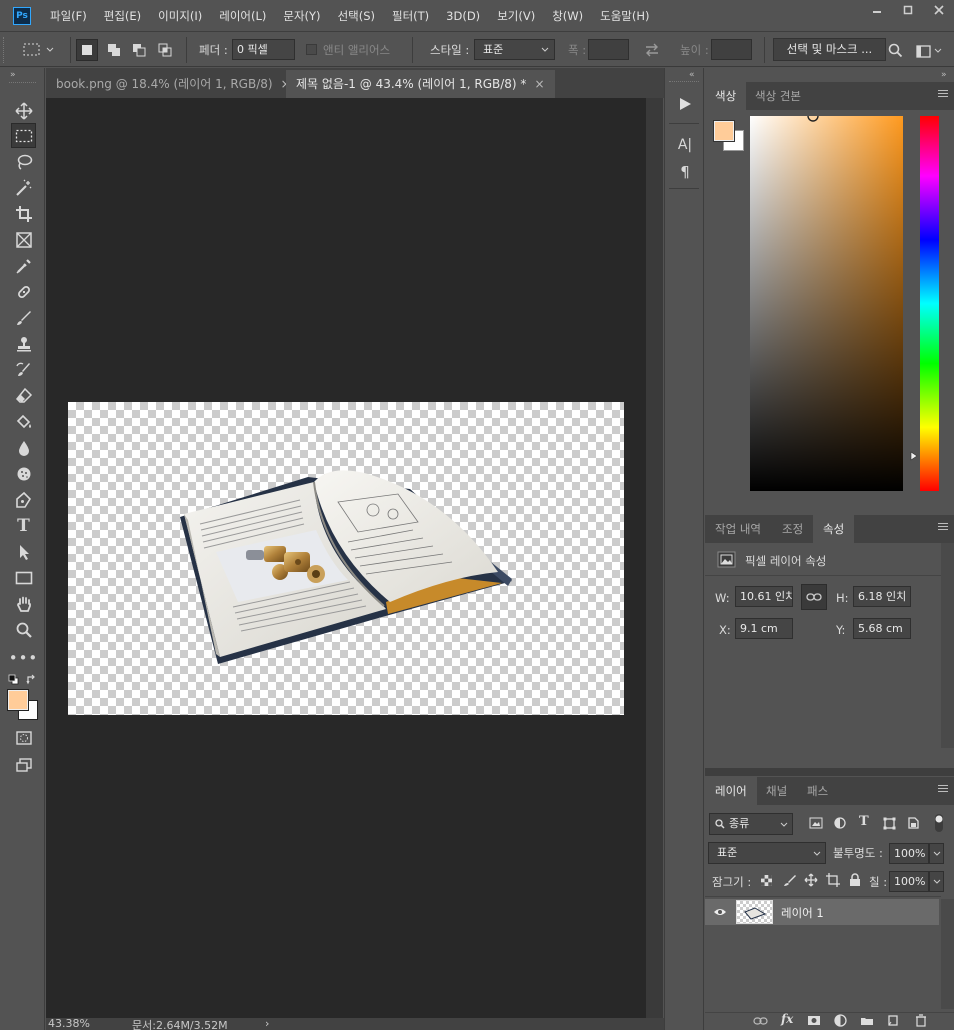 This screenshot has height=1030, width=954. I want to click on menu-file: 파일(F), so click(67, 16).